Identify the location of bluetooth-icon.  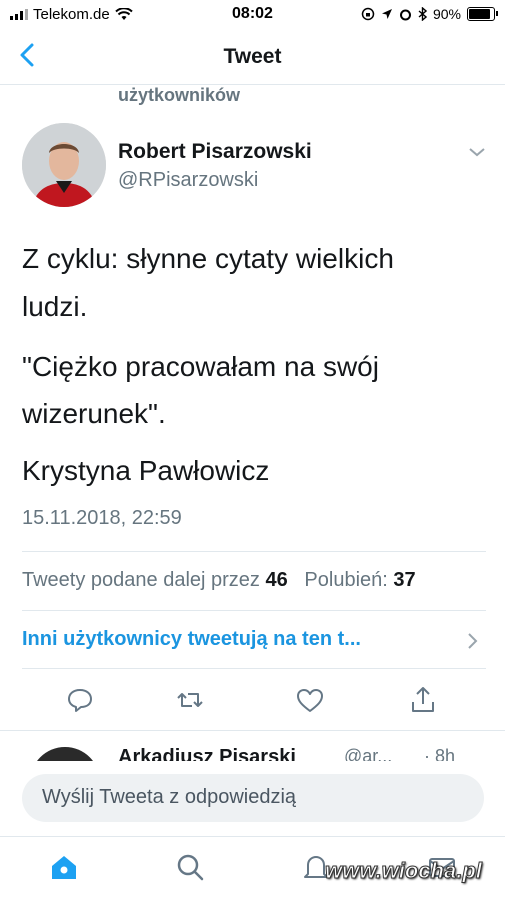
(422, 14).